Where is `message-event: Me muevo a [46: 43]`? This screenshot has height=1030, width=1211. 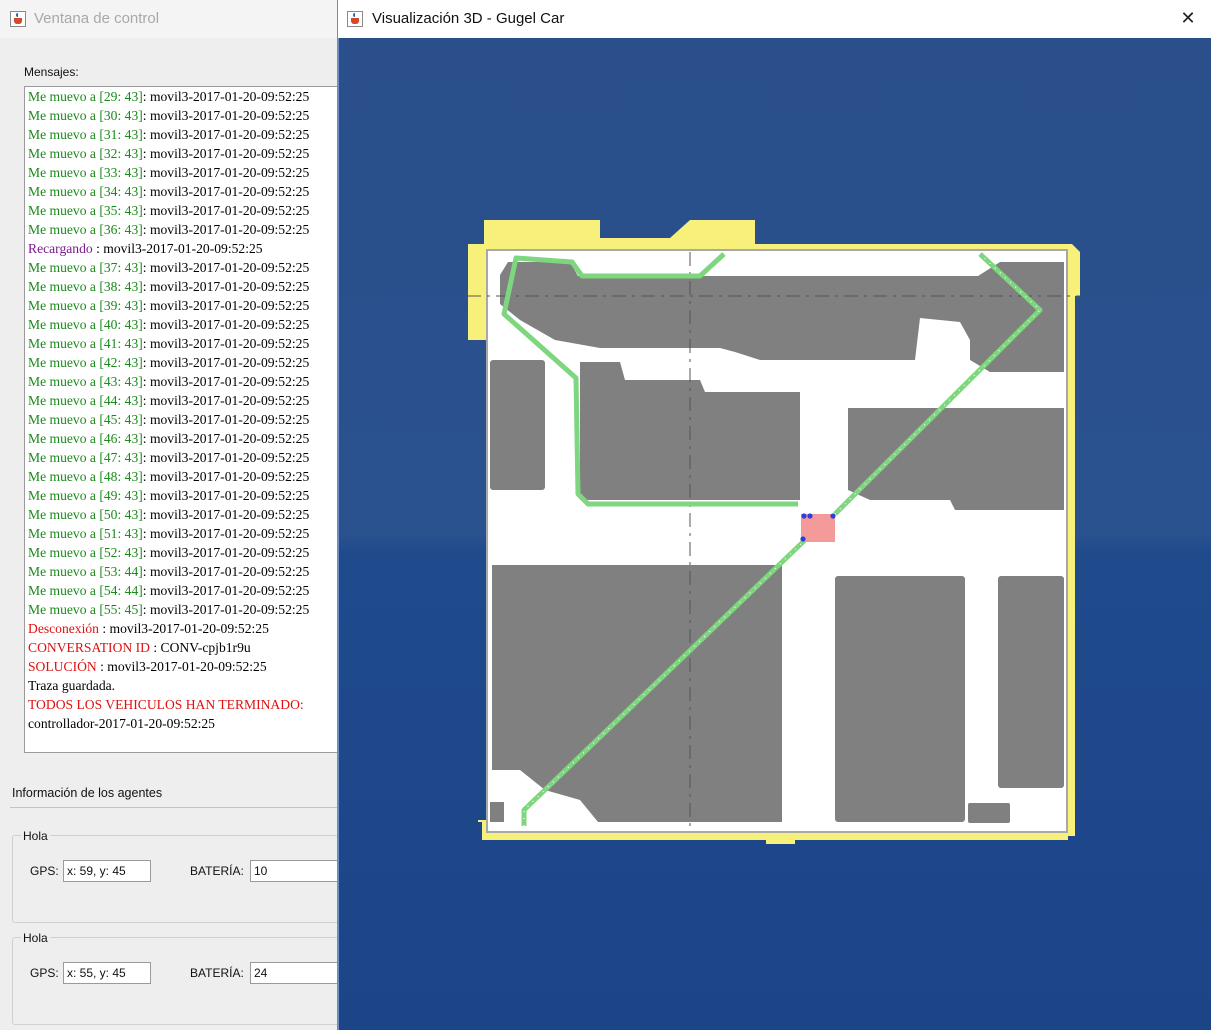
message-event: Me muevo a [46: 43] is located at coordinates (85, 438).